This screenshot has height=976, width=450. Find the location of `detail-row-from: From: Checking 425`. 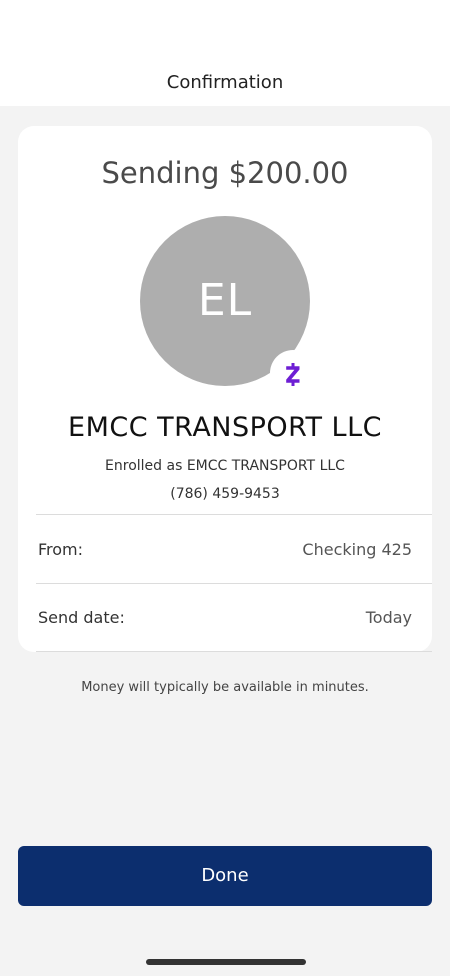

detail-row-from: From: Checking 425 is located at coordinates (225, 550).